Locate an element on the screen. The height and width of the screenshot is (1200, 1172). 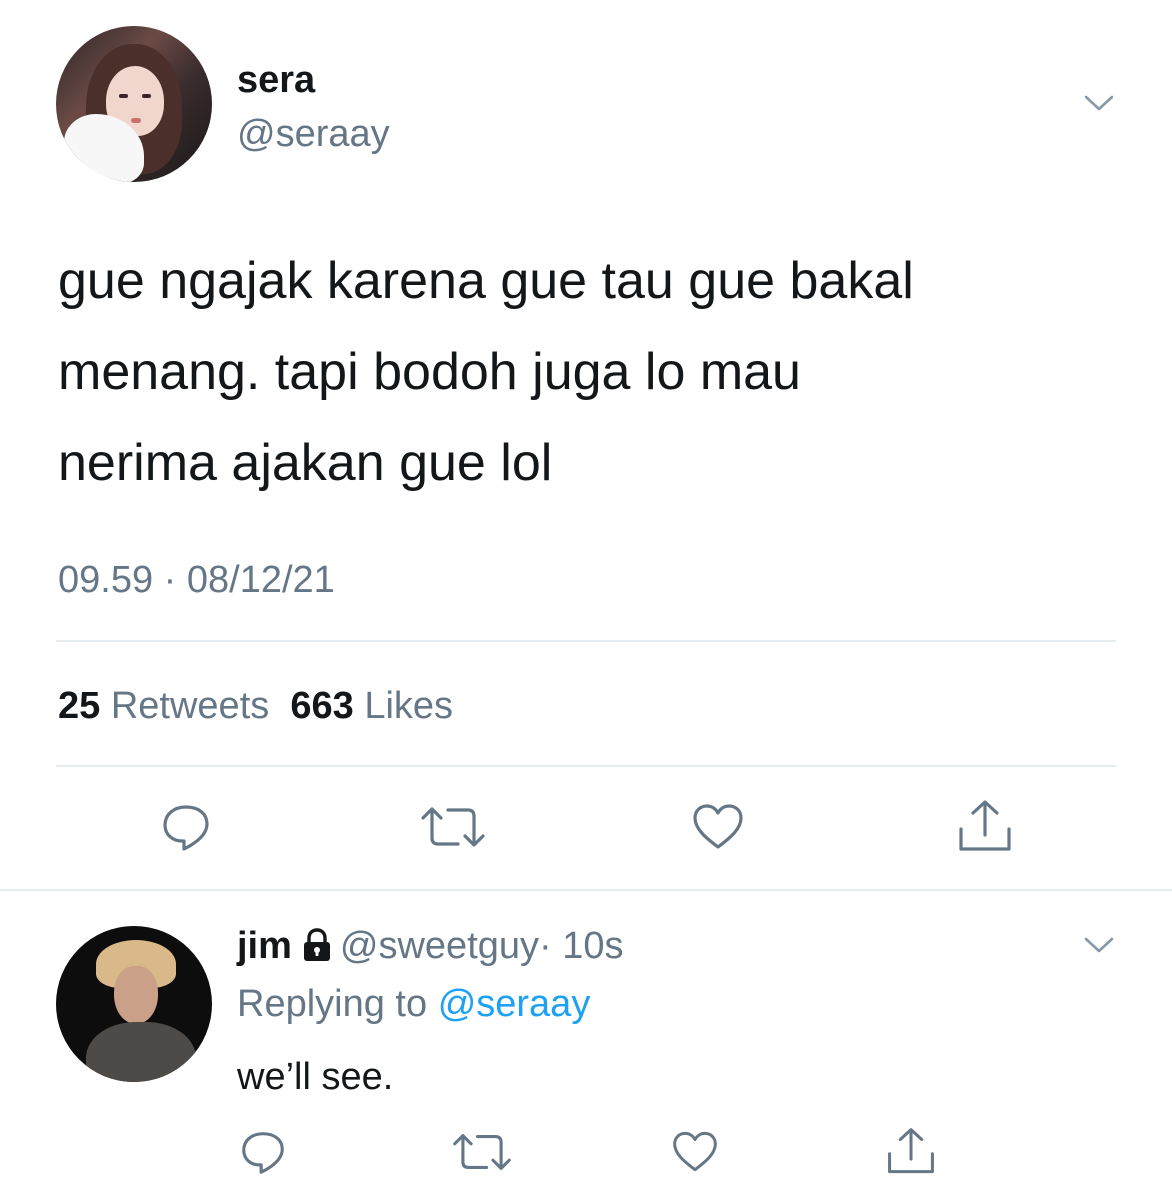
avatar-jim is located at coordinates (134, 1004).